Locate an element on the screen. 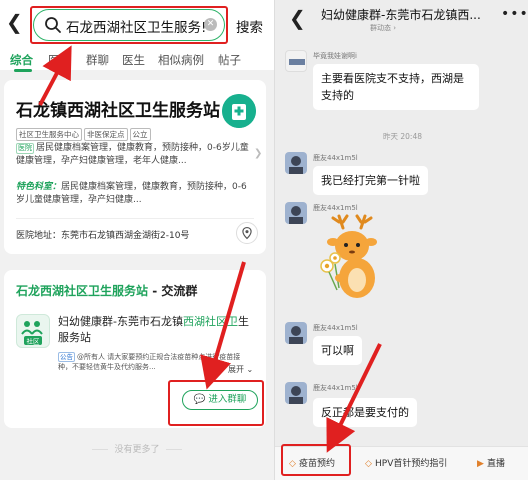 This screenshot has height=480, width=528. group-card-title-suffix: - 交流群 is located at coordinates (173, 291).